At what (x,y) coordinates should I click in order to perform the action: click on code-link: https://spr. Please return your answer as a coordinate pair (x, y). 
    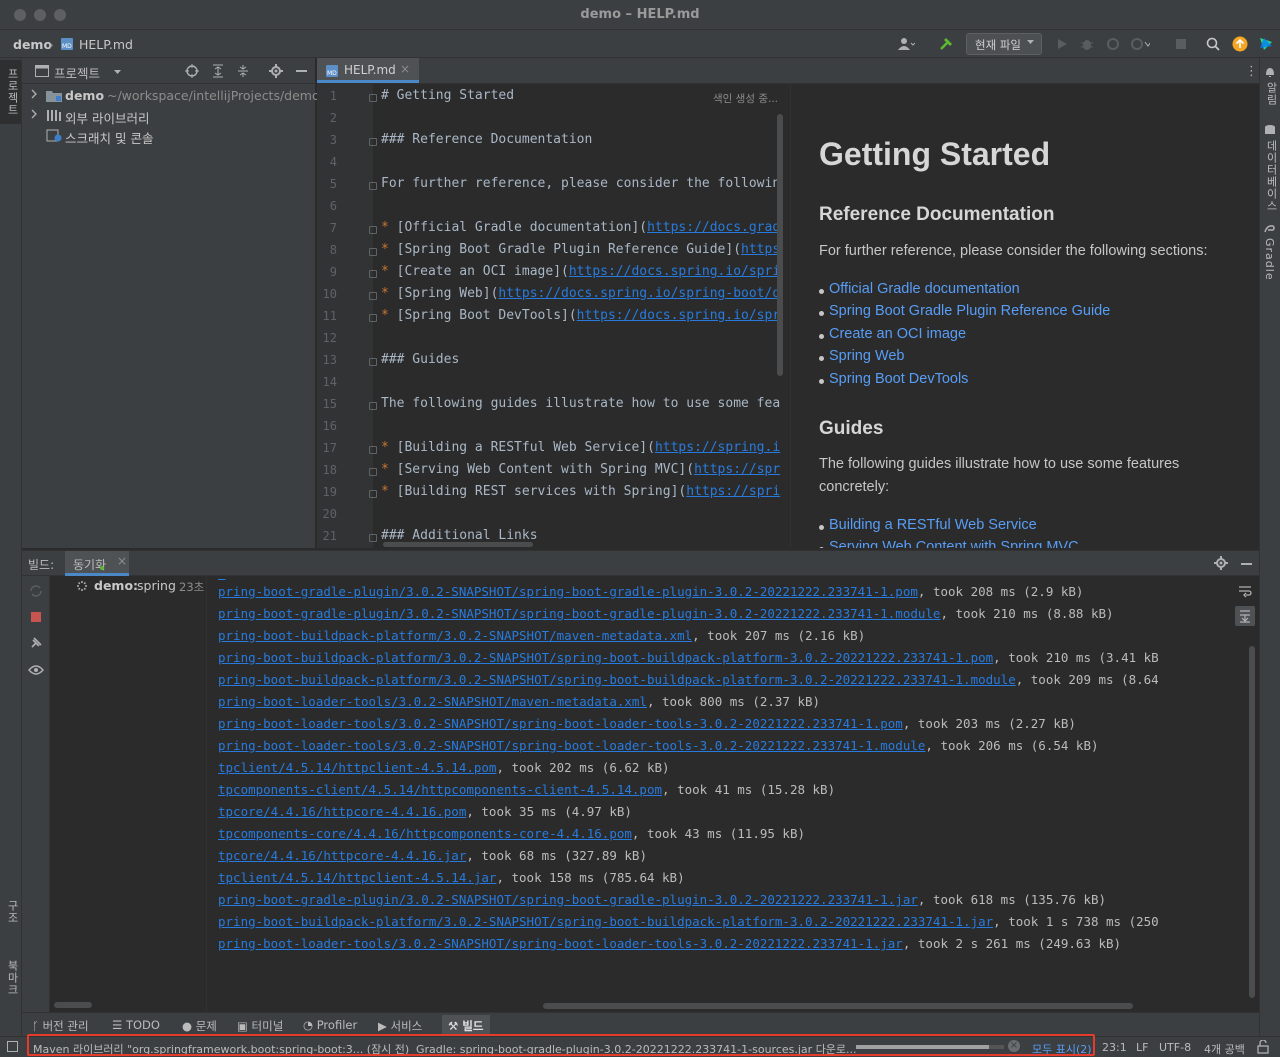
    Looking at the image, I should click on (737, 469).